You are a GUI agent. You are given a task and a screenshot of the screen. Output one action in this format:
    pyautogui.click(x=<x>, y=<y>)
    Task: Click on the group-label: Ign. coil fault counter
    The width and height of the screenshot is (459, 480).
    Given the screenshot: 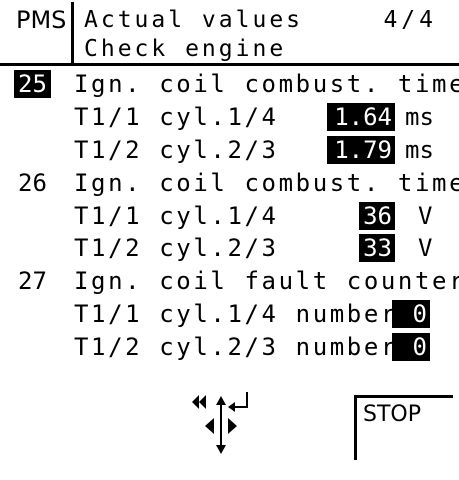 What is the action you would take?
    pyautogui.click(x=266, y=281)
    